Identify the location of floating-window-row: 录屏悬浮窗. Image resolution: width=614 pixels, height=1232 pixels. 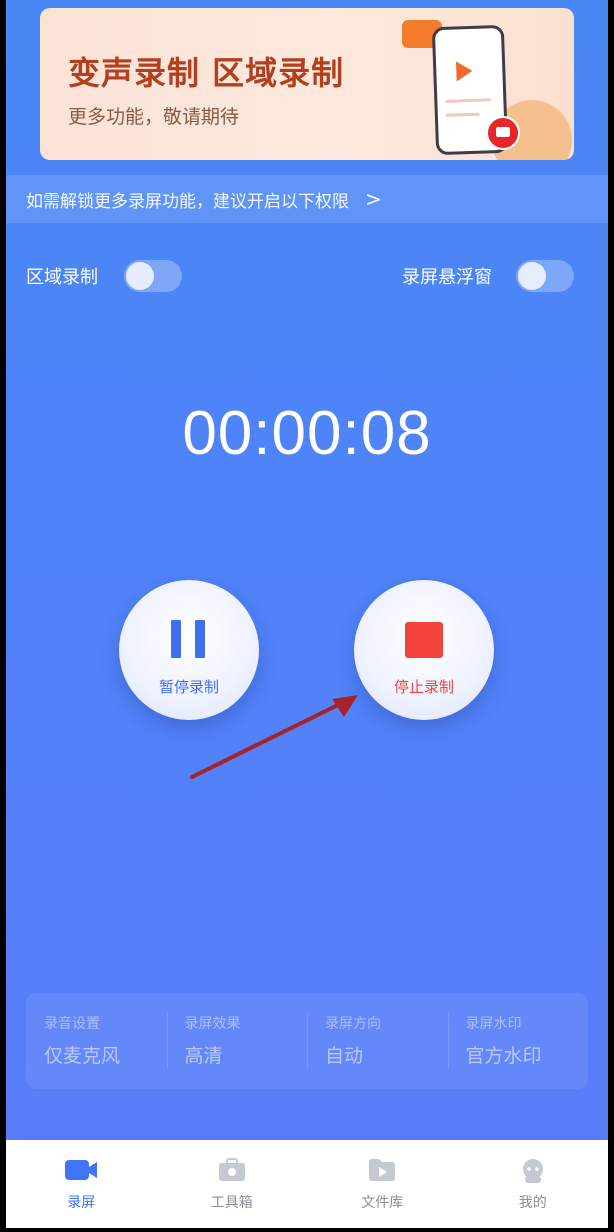
(488, 276).